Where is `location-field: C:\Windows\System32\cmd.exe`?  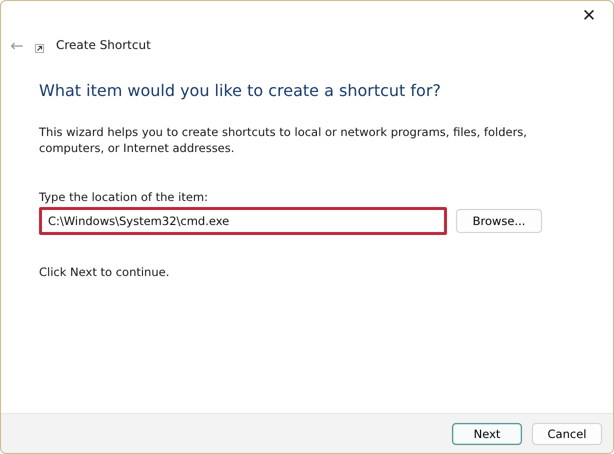 location-field: C:\Windows\System32\cmd.exe is located at coordinates (243, 221).